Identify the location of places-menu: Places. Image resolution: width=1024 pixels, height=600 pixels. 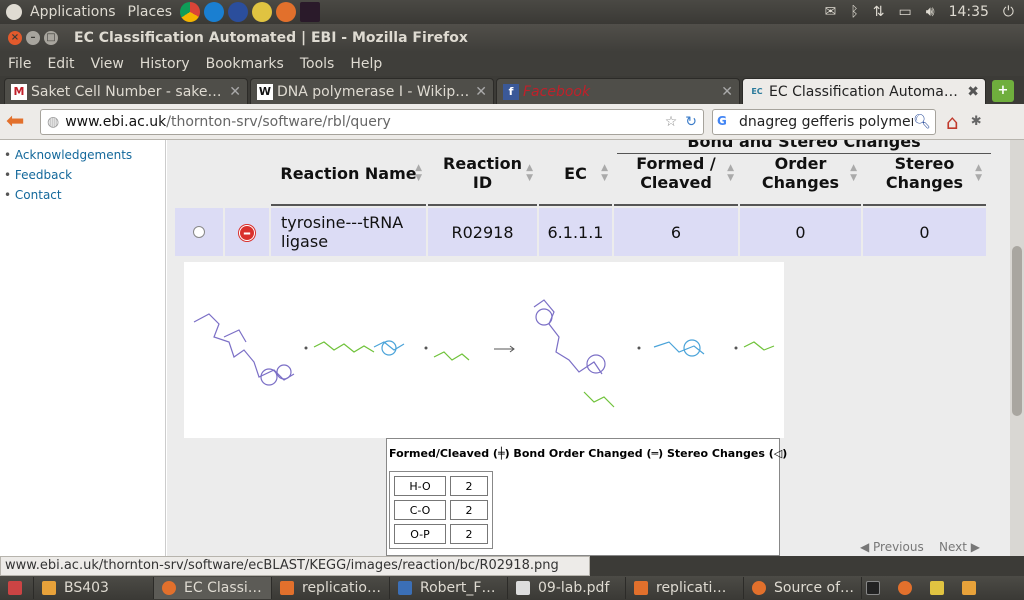
(150, 12).